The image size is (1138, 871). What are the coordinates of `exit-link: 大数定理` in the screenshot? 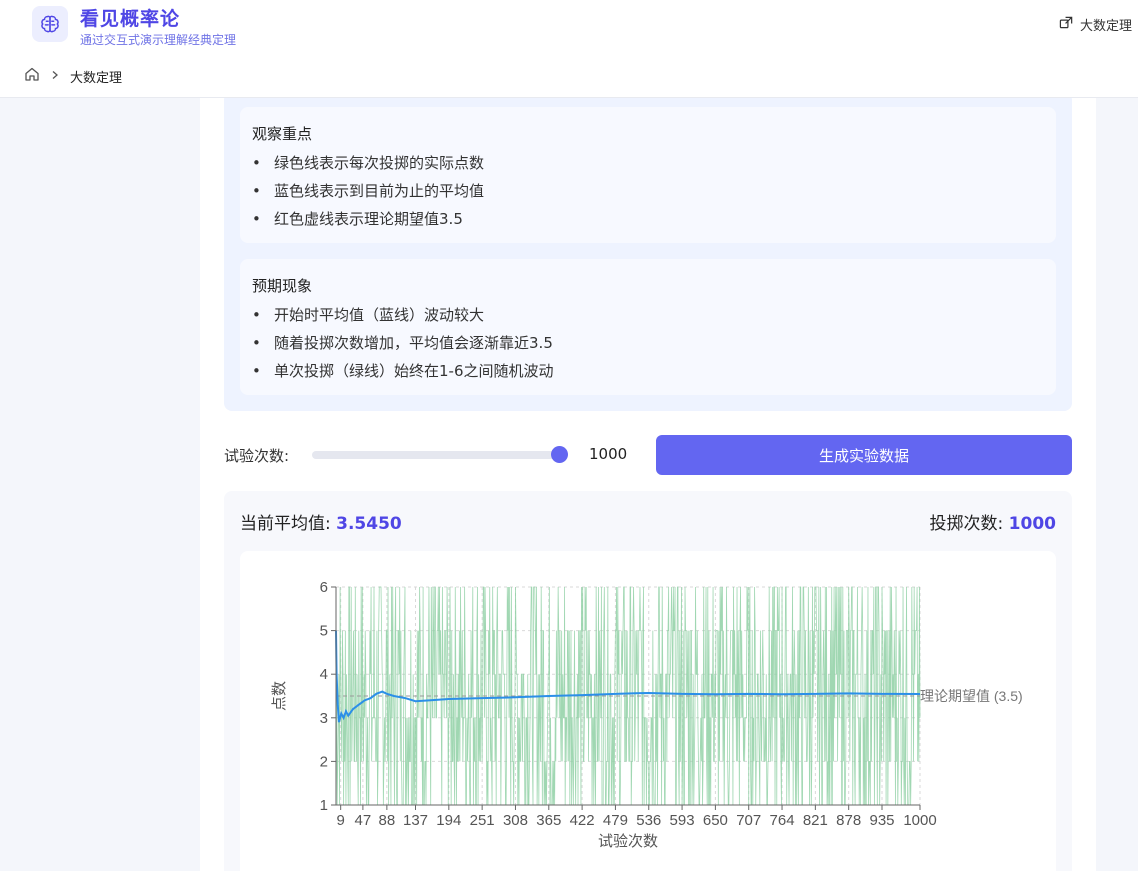 It's located at (1095, 24).